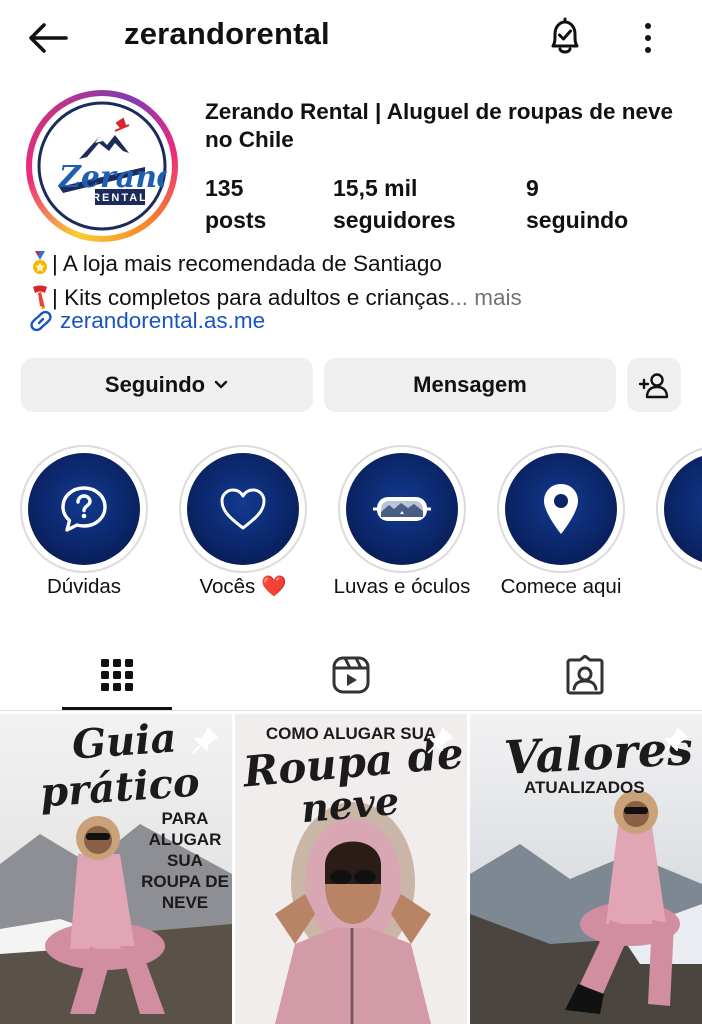 This screenshot has height=1024, width=702. I want to click on post-tile: COMO ALUGAR SUA Roupa de neve, so click(351, 869).